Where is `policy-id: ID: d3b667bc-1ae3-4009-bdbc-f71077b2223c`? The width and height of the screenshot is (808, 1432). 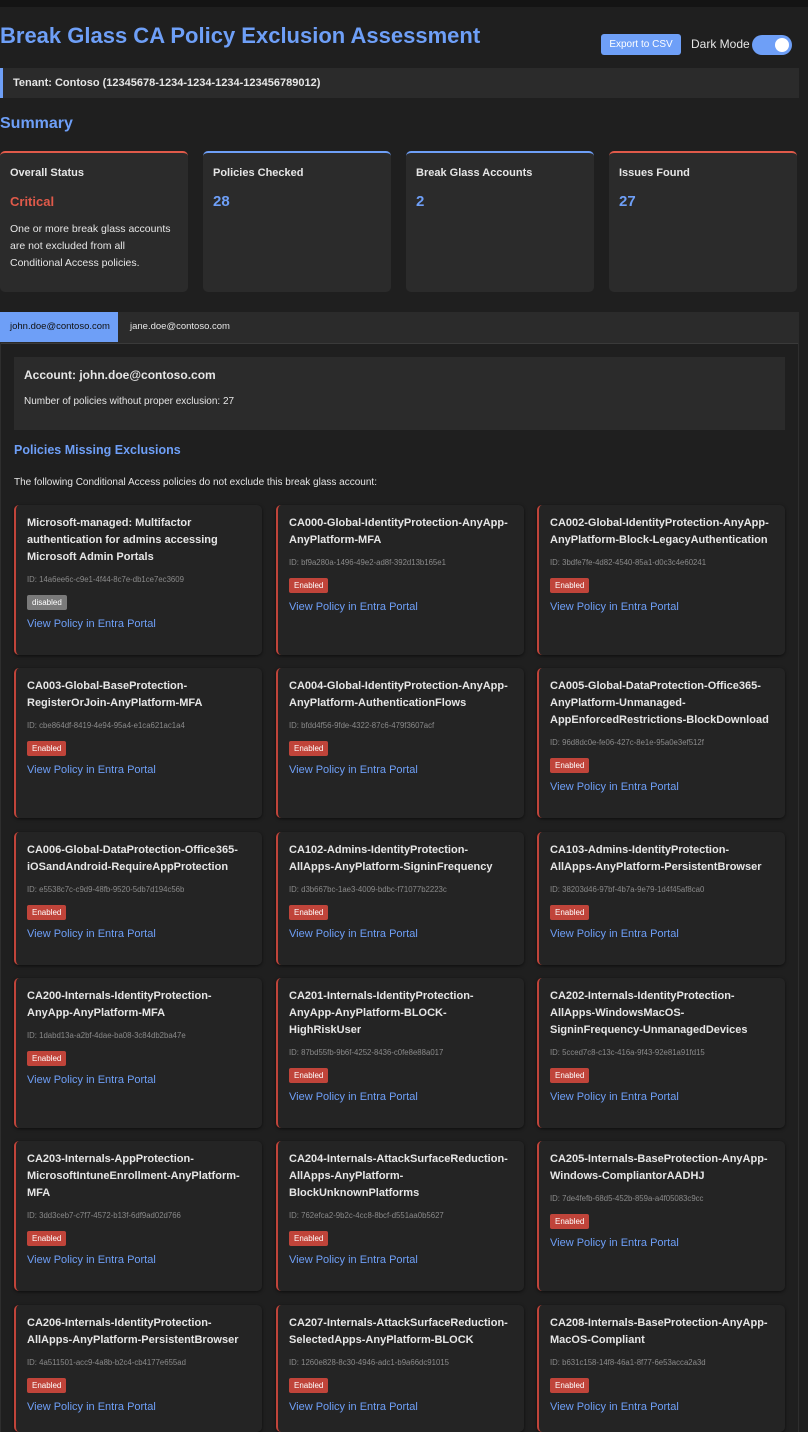 policy-id: ID: d3b667bc-1ae3-4009-bdbc-f71077b2223c is located at coordinates (368, 889).